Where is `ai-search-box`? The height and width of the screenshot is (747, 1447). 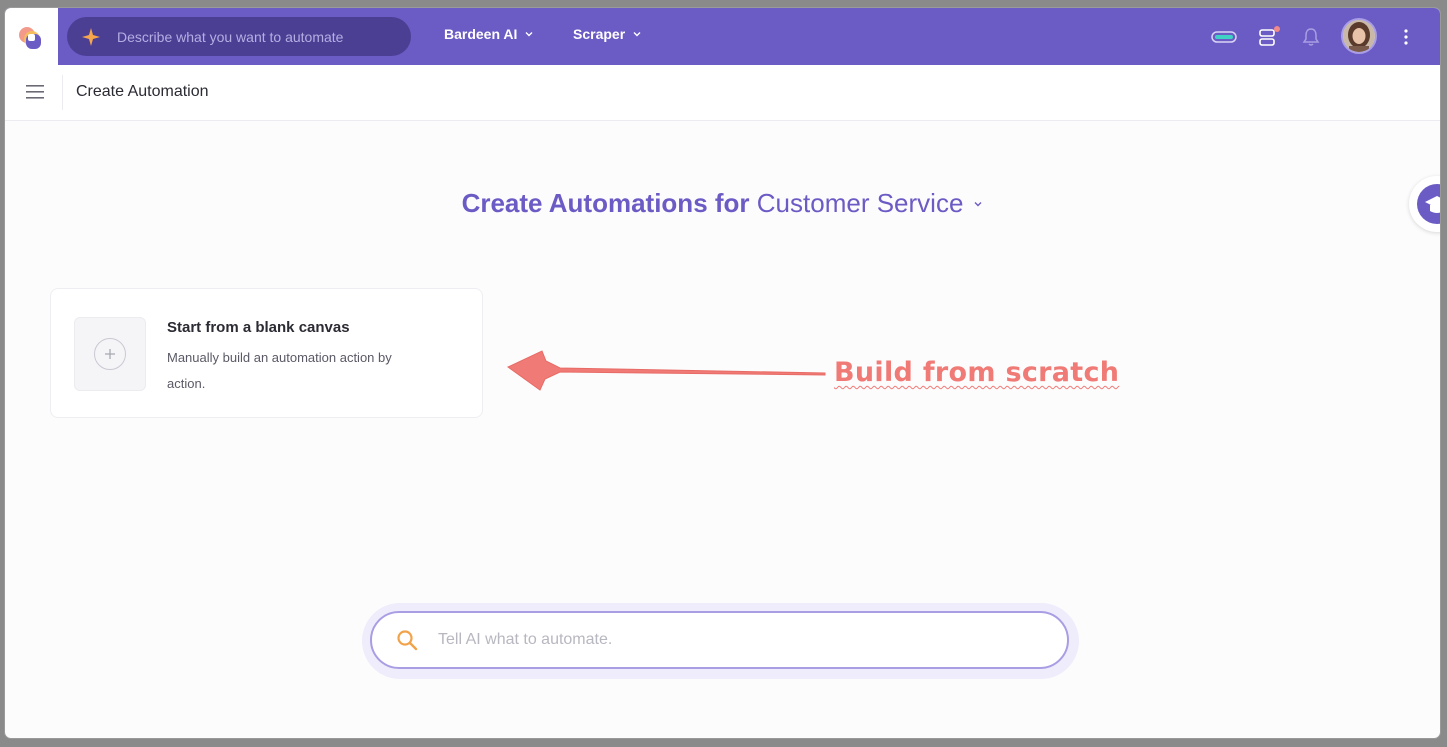 ai-search-box is located at coordinates (719, 640).